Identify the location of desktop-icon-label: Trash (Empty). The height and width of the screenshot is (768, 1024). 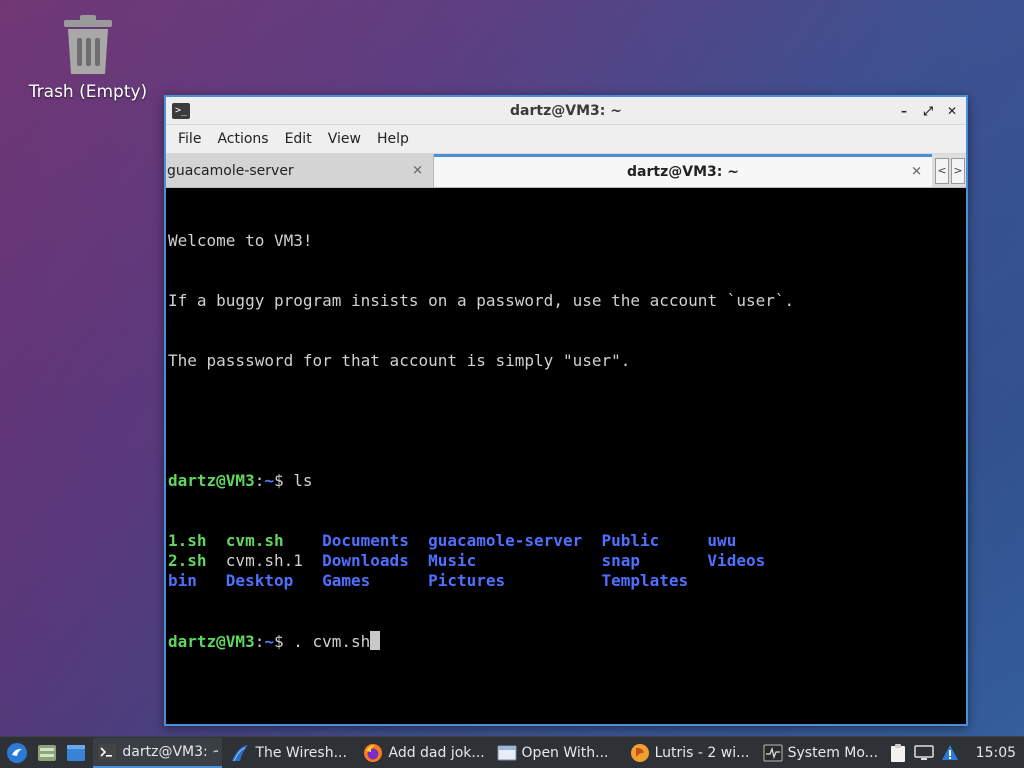
(88, 92).